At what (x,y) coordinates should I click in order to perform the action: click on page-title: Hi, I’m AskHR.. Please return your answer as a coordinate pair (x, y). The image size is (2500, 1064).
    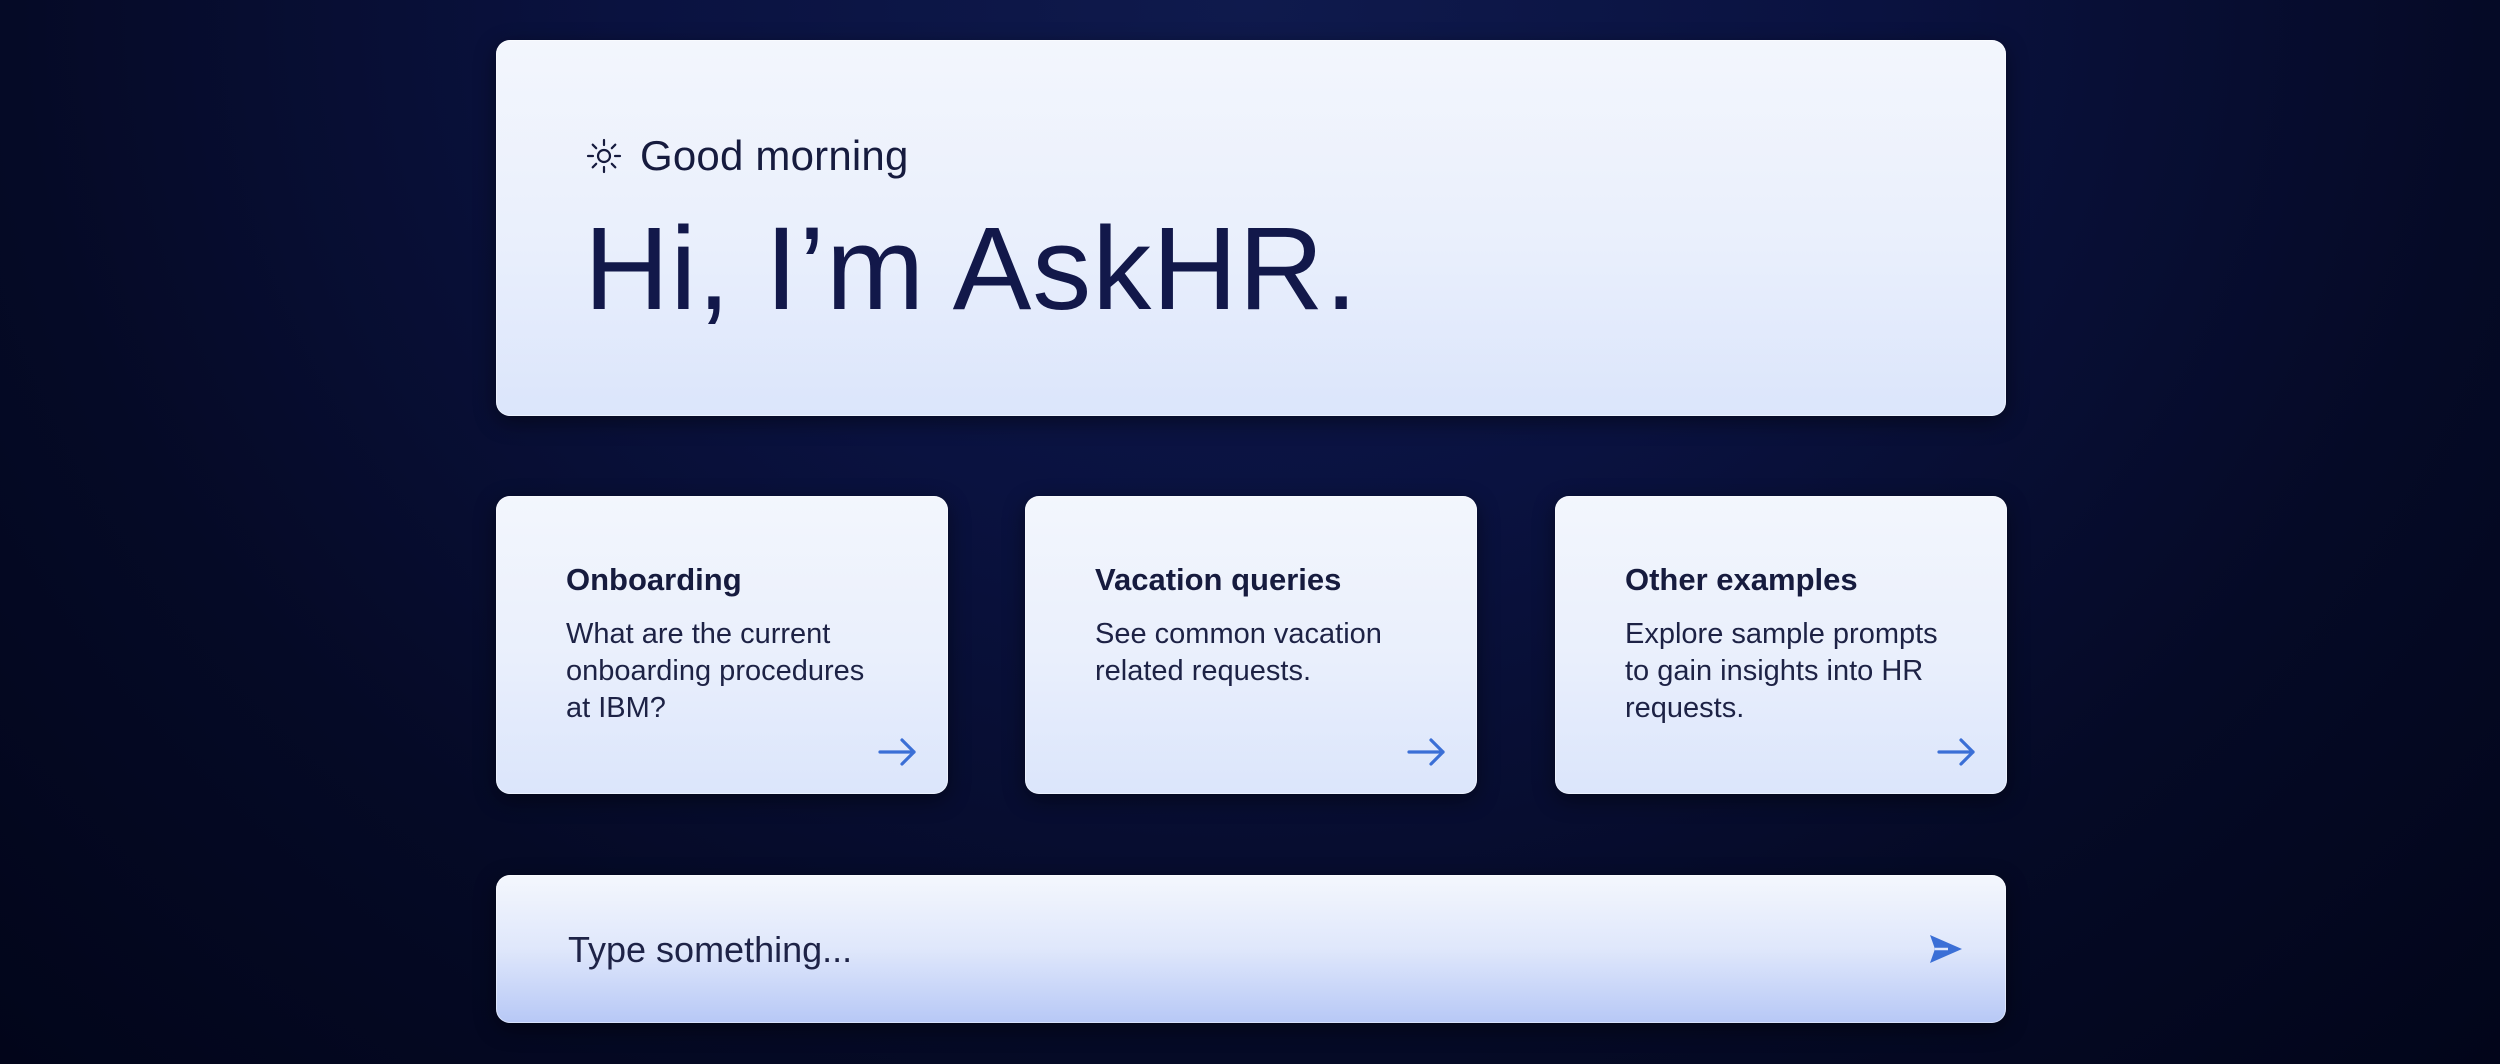
    Looking at the image, I should click on (971, 269).